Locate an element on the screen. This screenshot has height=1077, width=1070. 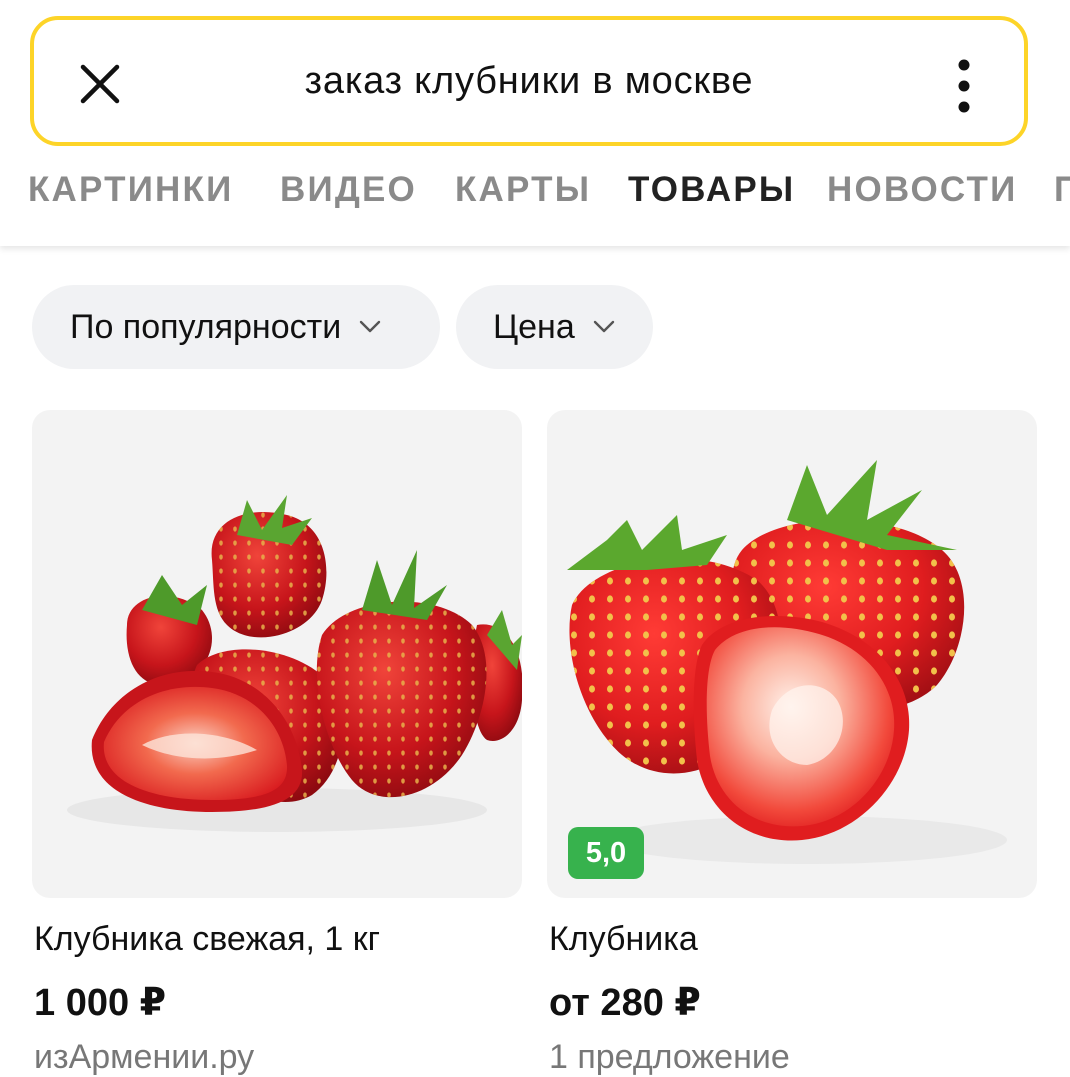
search-query: заказ клубники в москве is located at coordinates (529, 81).